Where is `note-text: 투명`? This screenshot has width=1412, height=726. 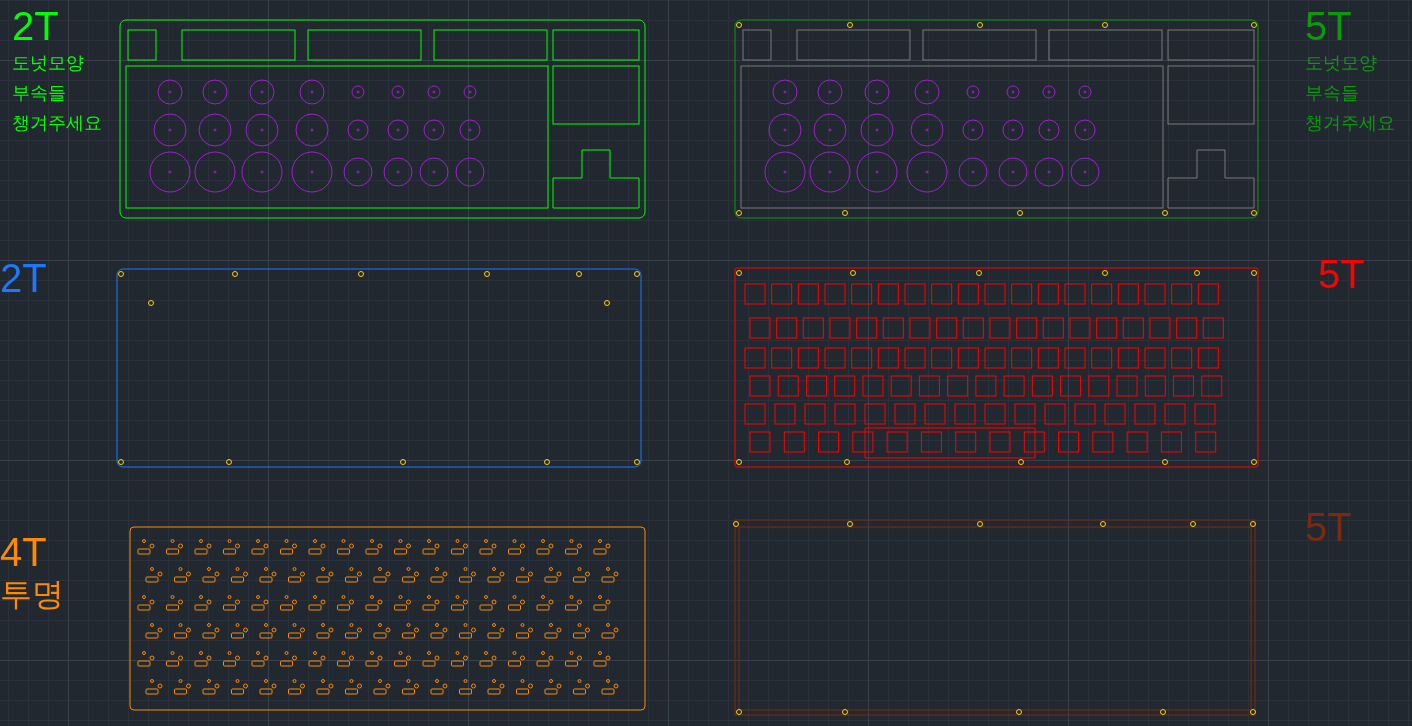
note-text: 투명 is located at coordinates (32, 594).